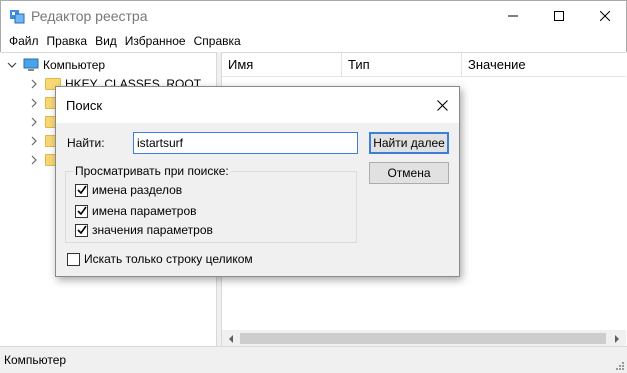 The height and width of the screenshot is (373, 627). What do you see at coordinates (137, 190) in the screenshot?
I see `option-label: имена разделов` at bounding box center [137, 190].